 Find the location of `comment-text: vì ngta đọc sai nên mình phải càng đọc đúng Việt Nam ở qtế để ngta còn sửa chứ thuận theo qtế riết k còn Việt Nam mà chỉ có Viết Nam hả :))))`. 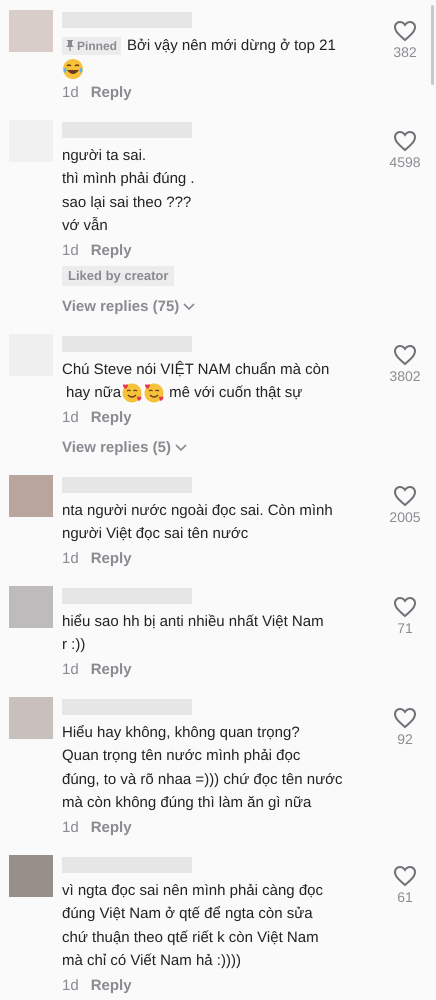

comment-text: vì ngta đọc sai nên mình phải càng đọc đúng Việt Nam ở qtế để ngta còn sửa chứ thuận theo qtế riết k còn Việt Nam mà chỉ có Viết Nam hả :)))) is located at coordinates (193, 925).